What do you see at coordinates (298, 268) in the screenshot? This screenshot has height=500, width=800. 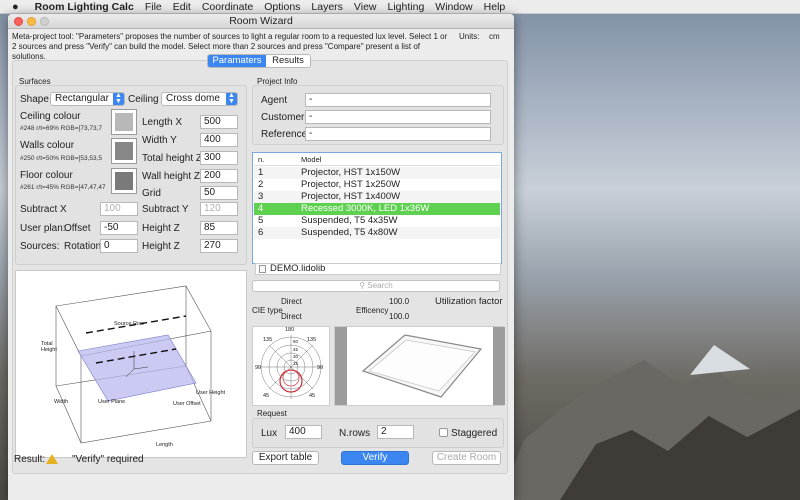 I see `library-file-name: DEMO.lidolib` at bounding box center [298, 268].